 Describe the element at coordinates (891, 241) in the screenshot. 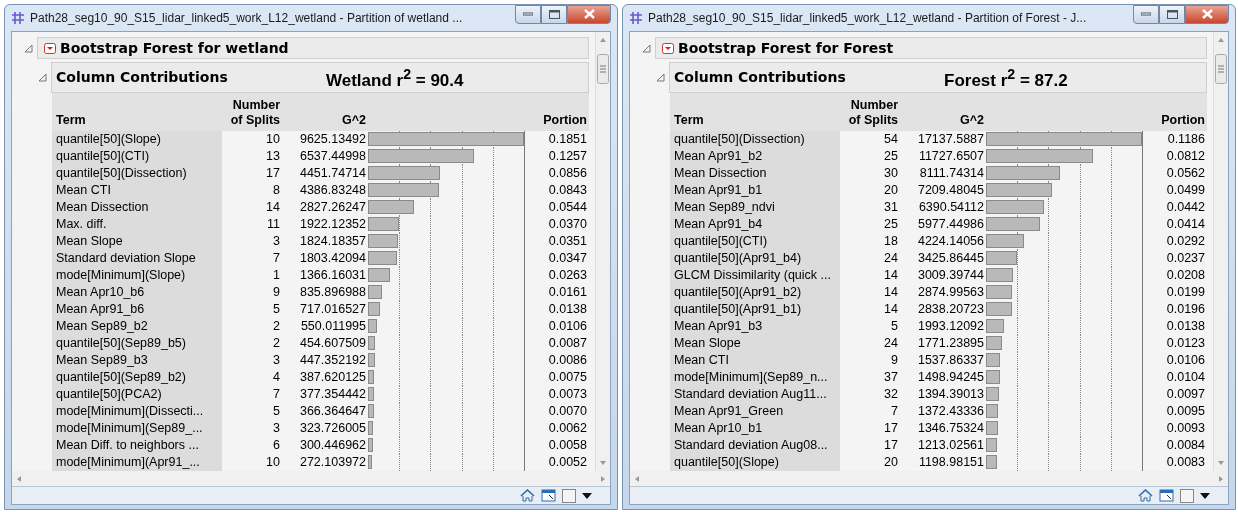

I see `table-cell-text: 18` at that location.